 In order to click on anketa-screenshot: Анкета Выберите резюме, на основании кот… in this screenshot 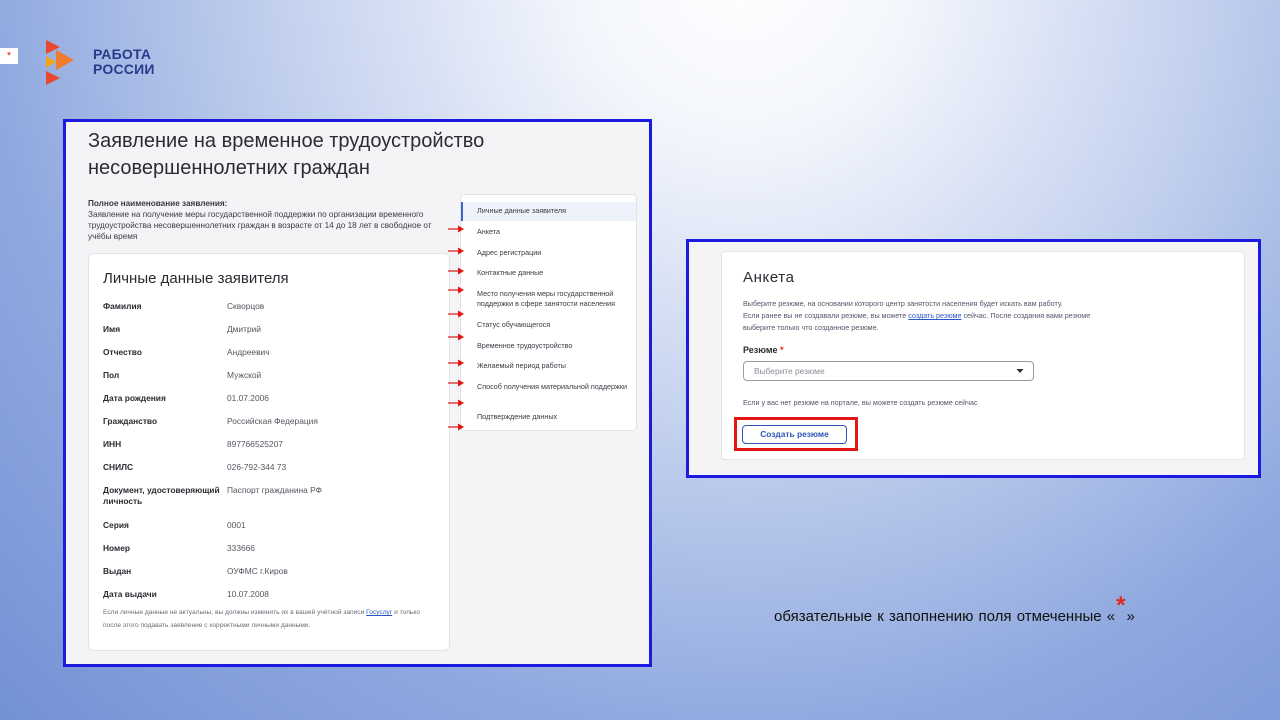, I will do `click(973, 358)`.